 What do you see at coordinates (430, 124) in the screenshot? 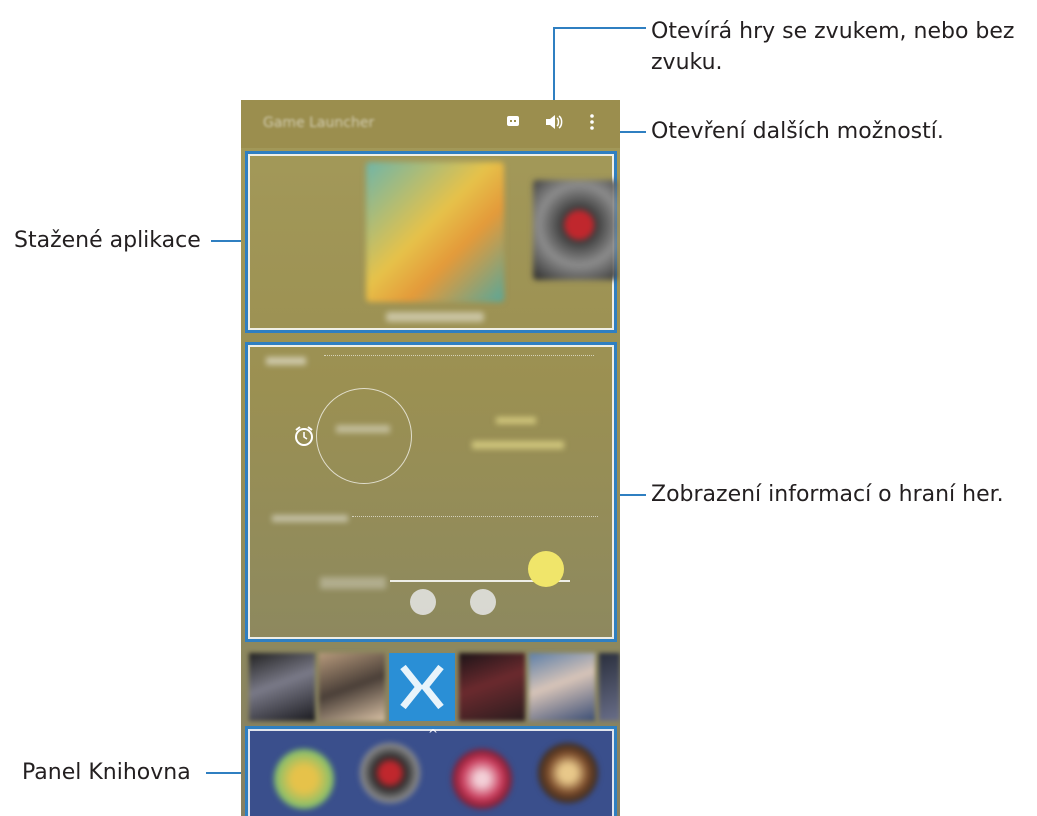
I see `app-bar: Game Launcher` at bounding box center [430, 124].